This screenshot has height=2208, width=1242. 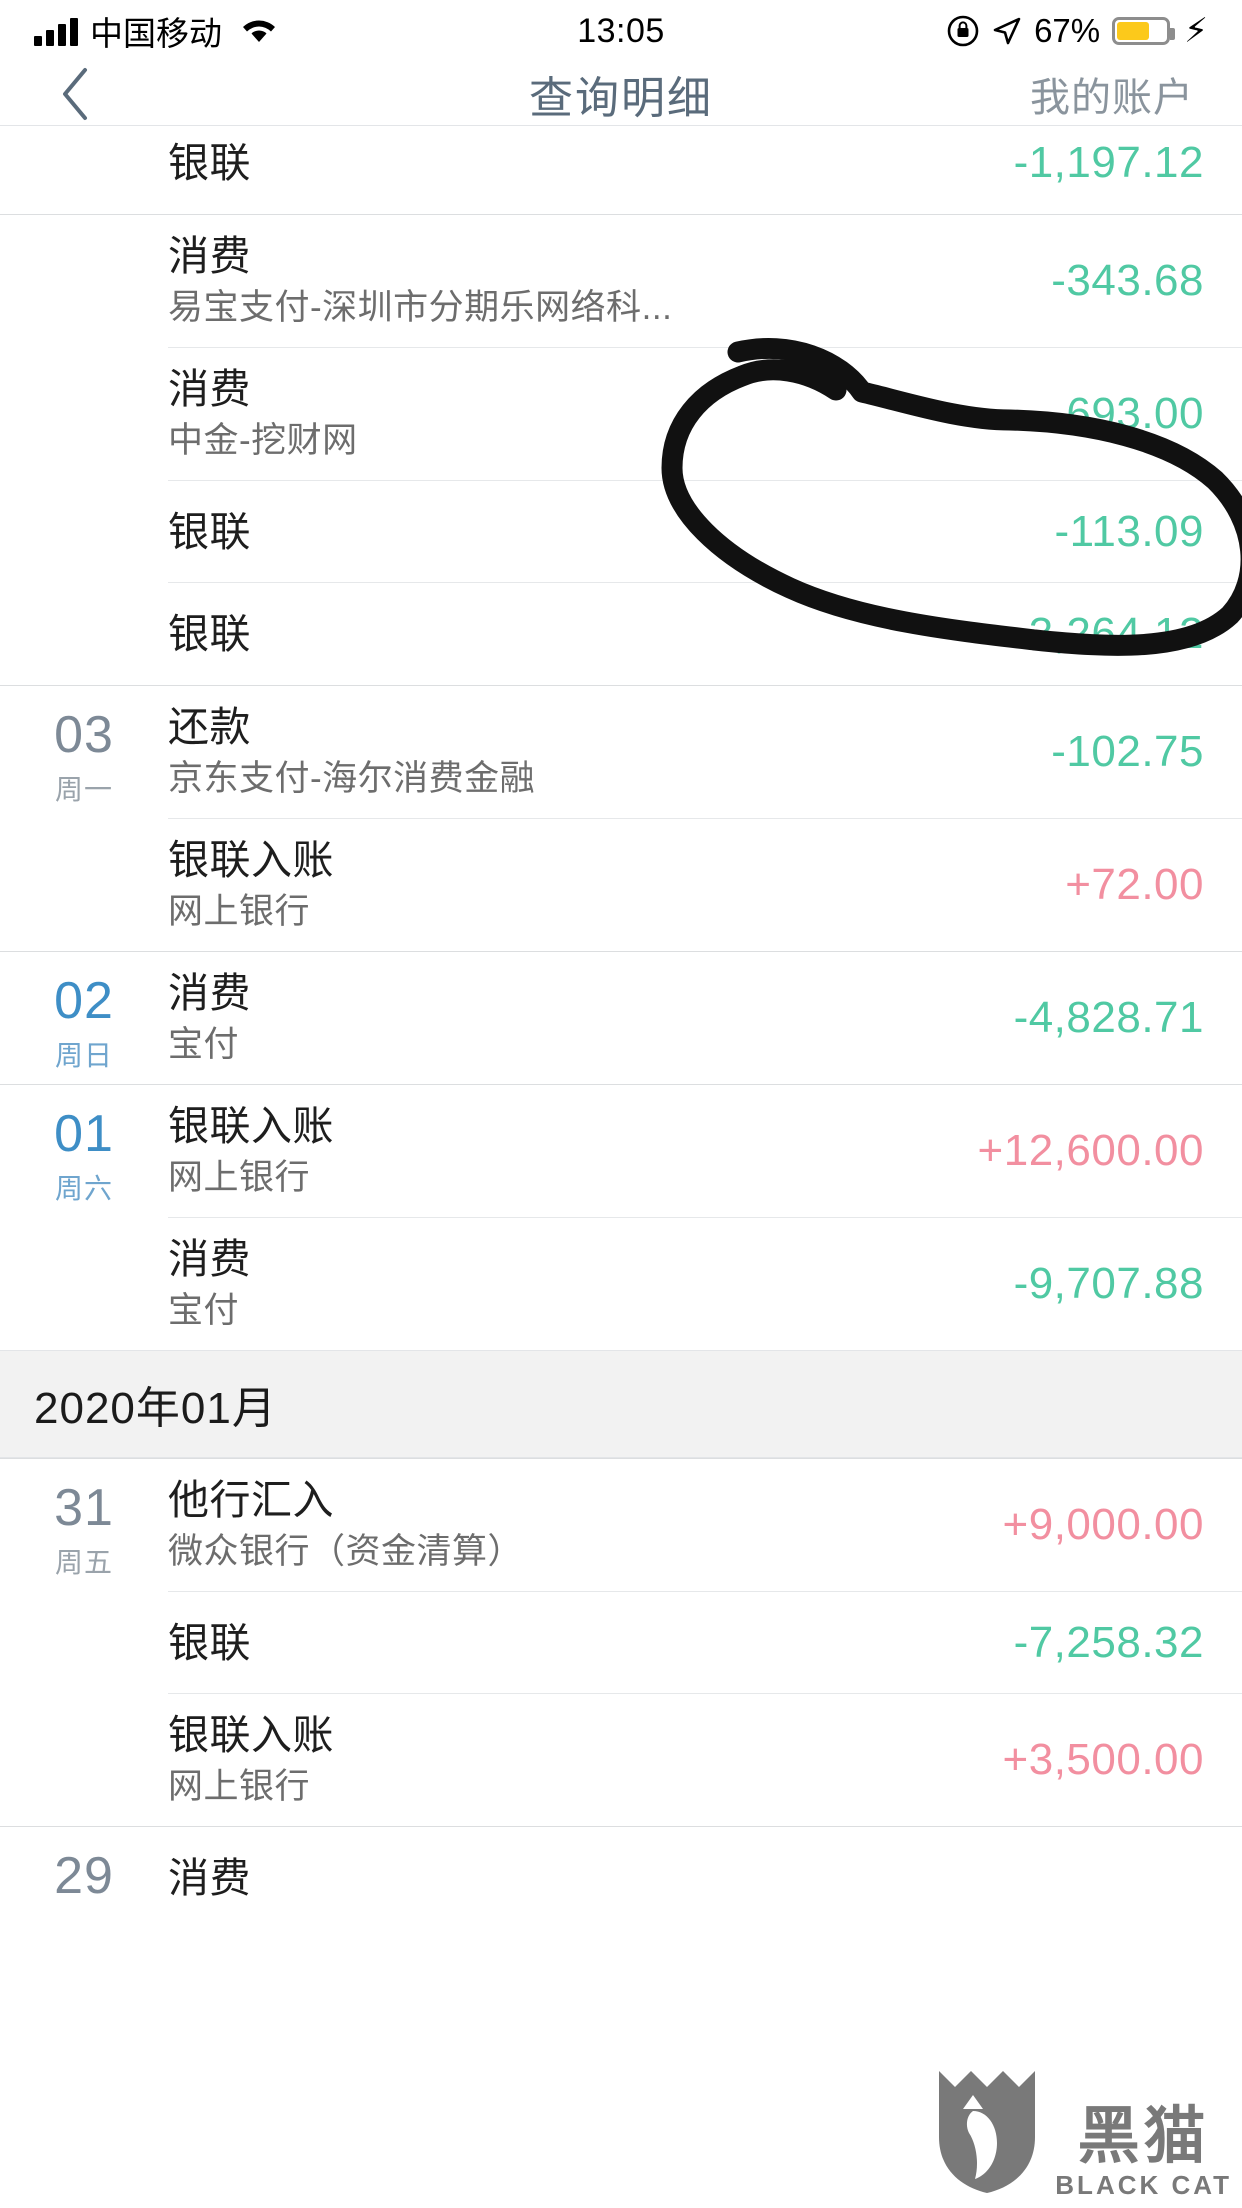 I want to click on watermark-text: 黑猫 BLACK CAT, so click(x=1143, y=2151).